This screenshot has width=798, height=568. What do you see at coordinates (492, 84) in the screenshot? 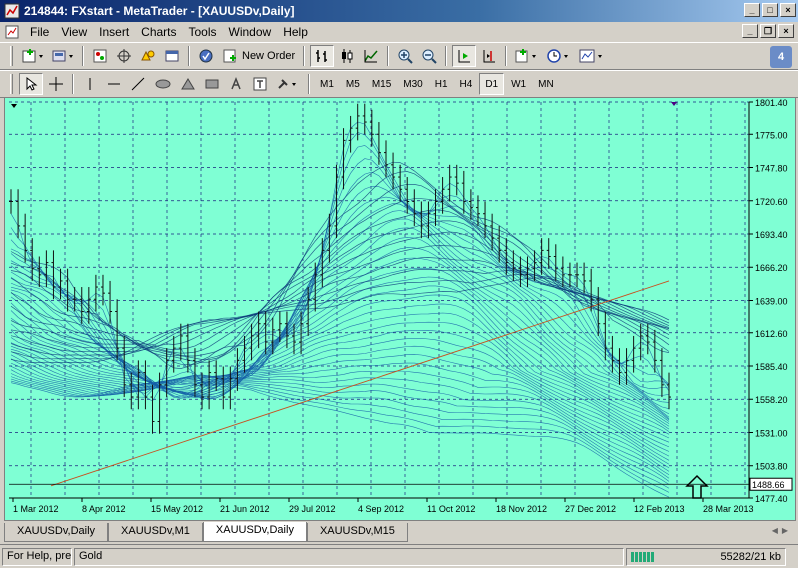
I see `timeframe-d1: D1` at bounding box center [492, 84].